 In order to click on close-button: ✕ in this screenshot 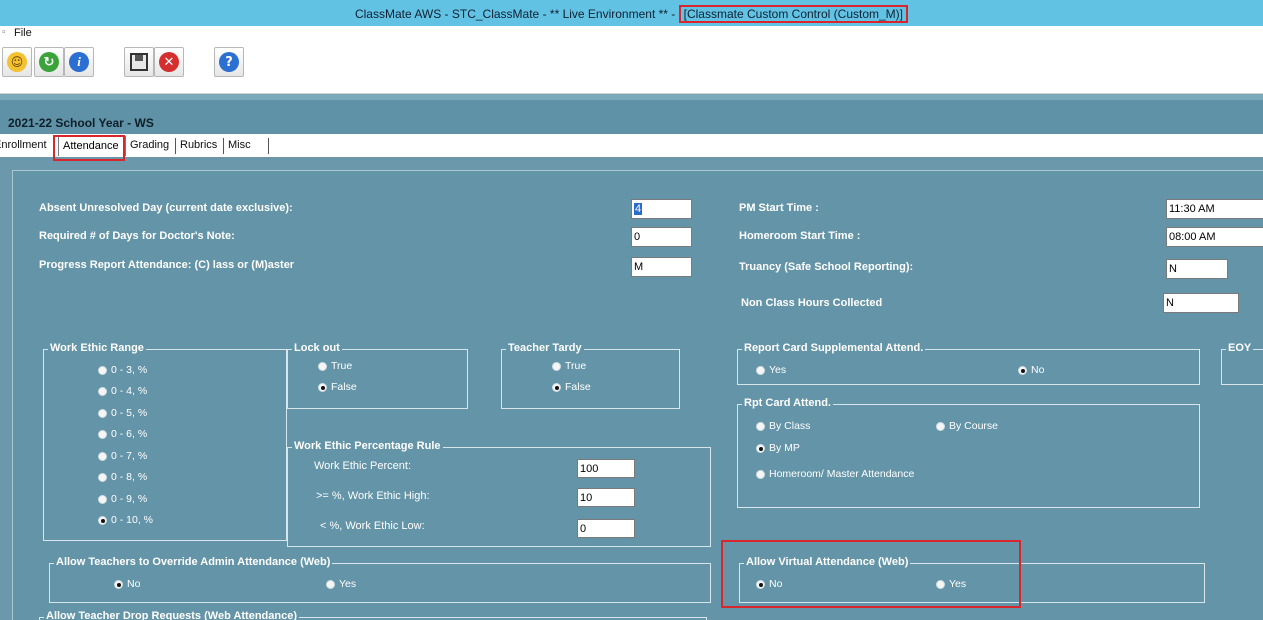, I will do `click(169, 62)`.